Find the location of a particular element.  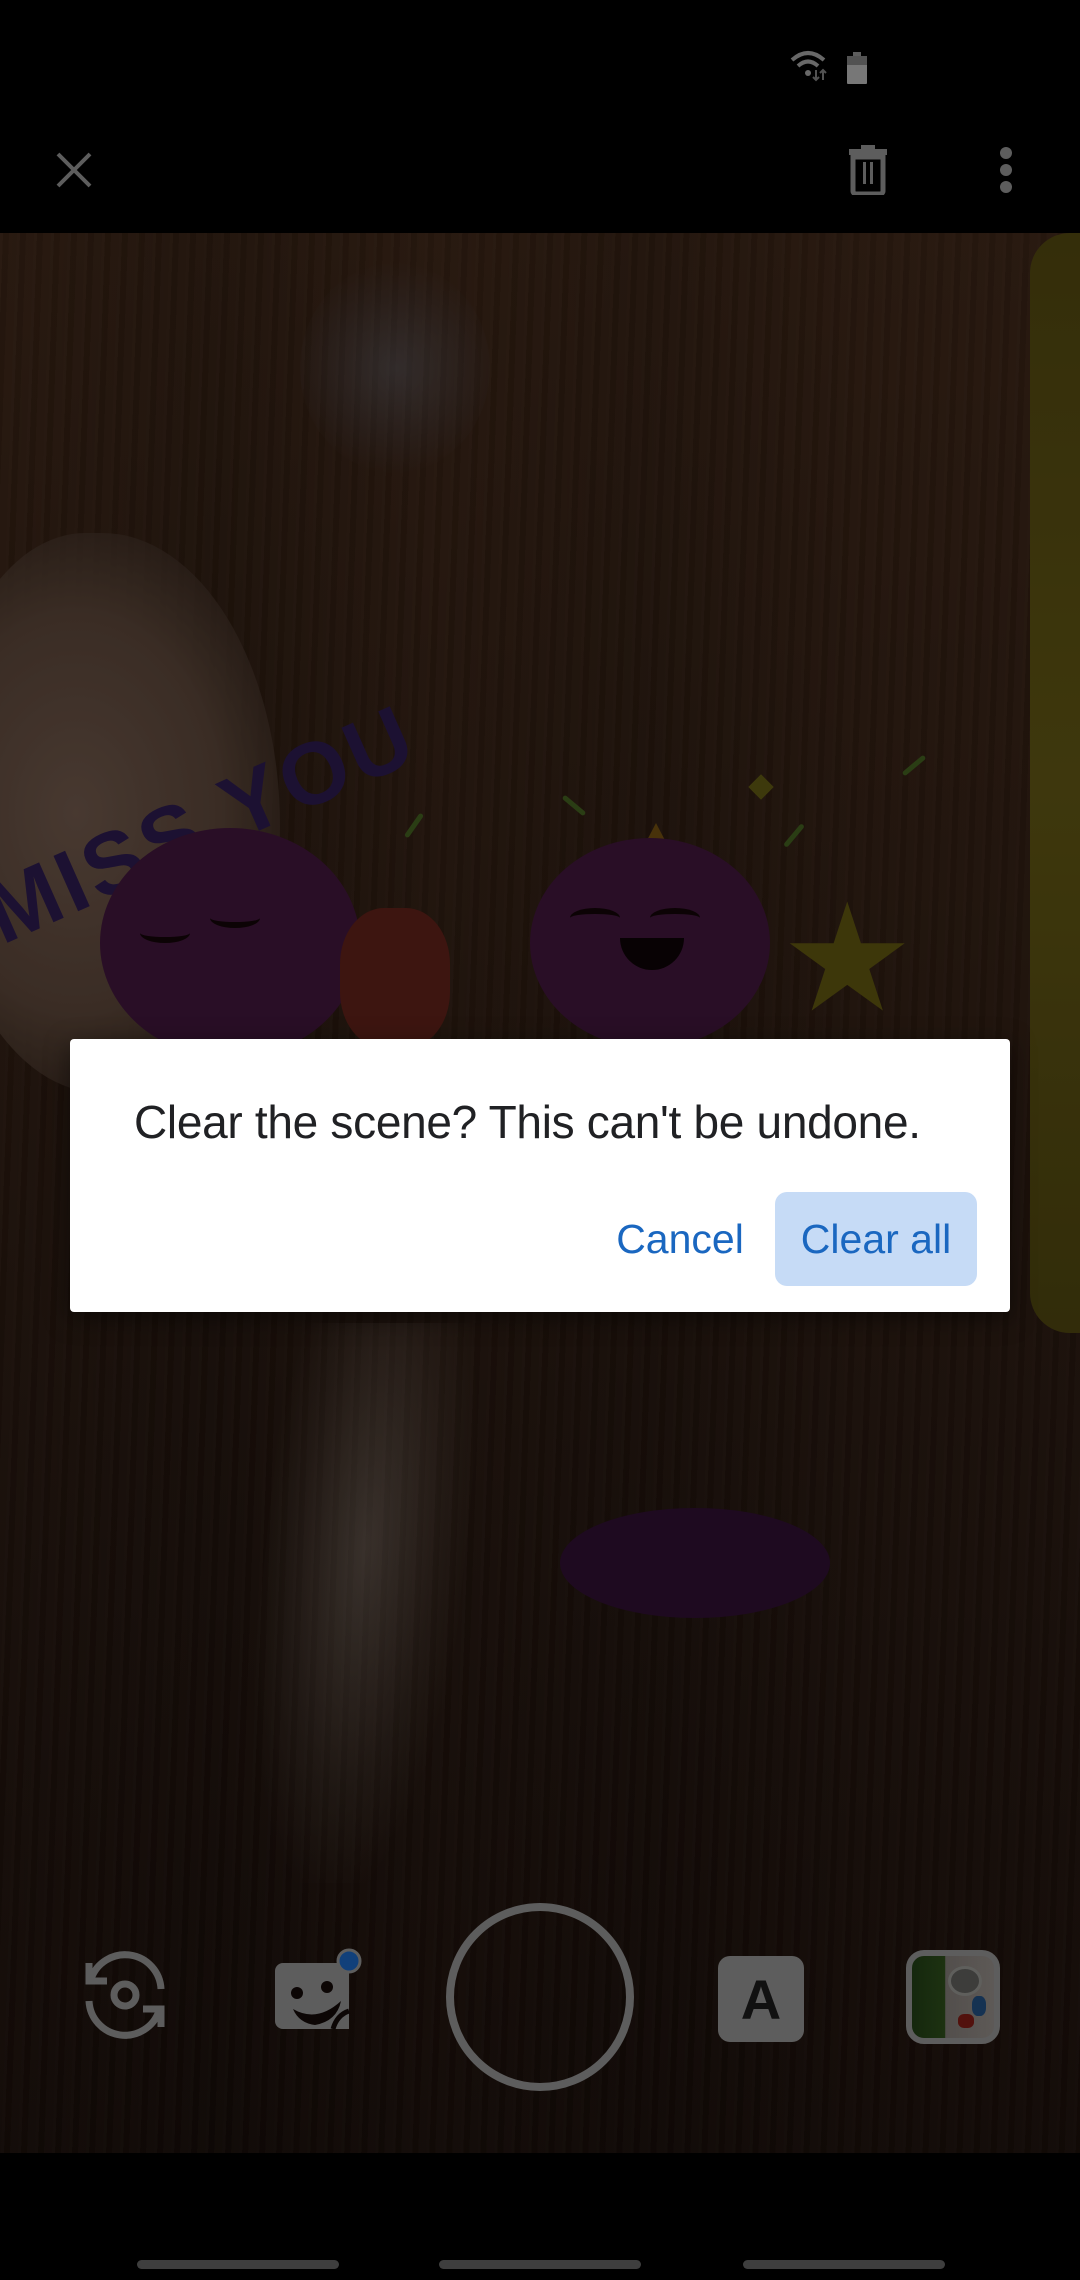

sticker-icon is located at coordinates (318, 1989).